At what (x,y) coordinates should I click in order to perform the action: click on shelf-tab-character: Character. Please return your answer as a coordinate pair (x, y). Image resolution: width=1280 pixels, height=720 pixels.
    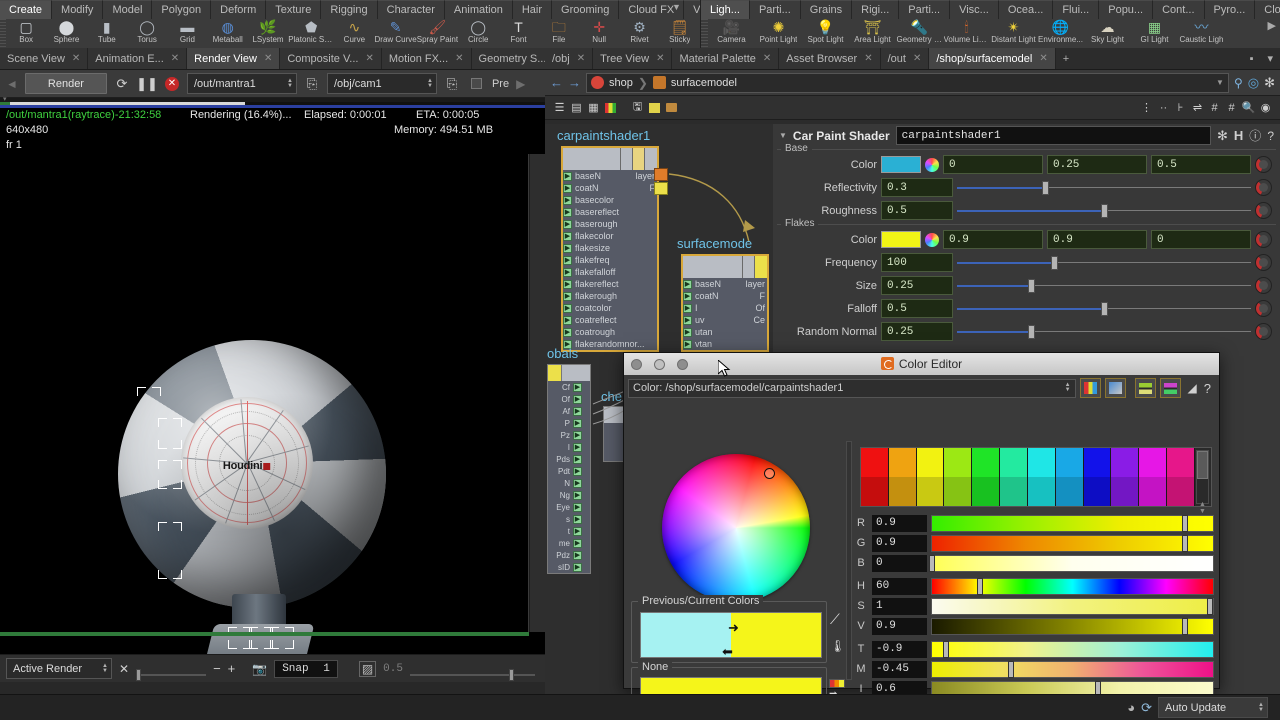
    Looking at the image, I should click on (411, 9).